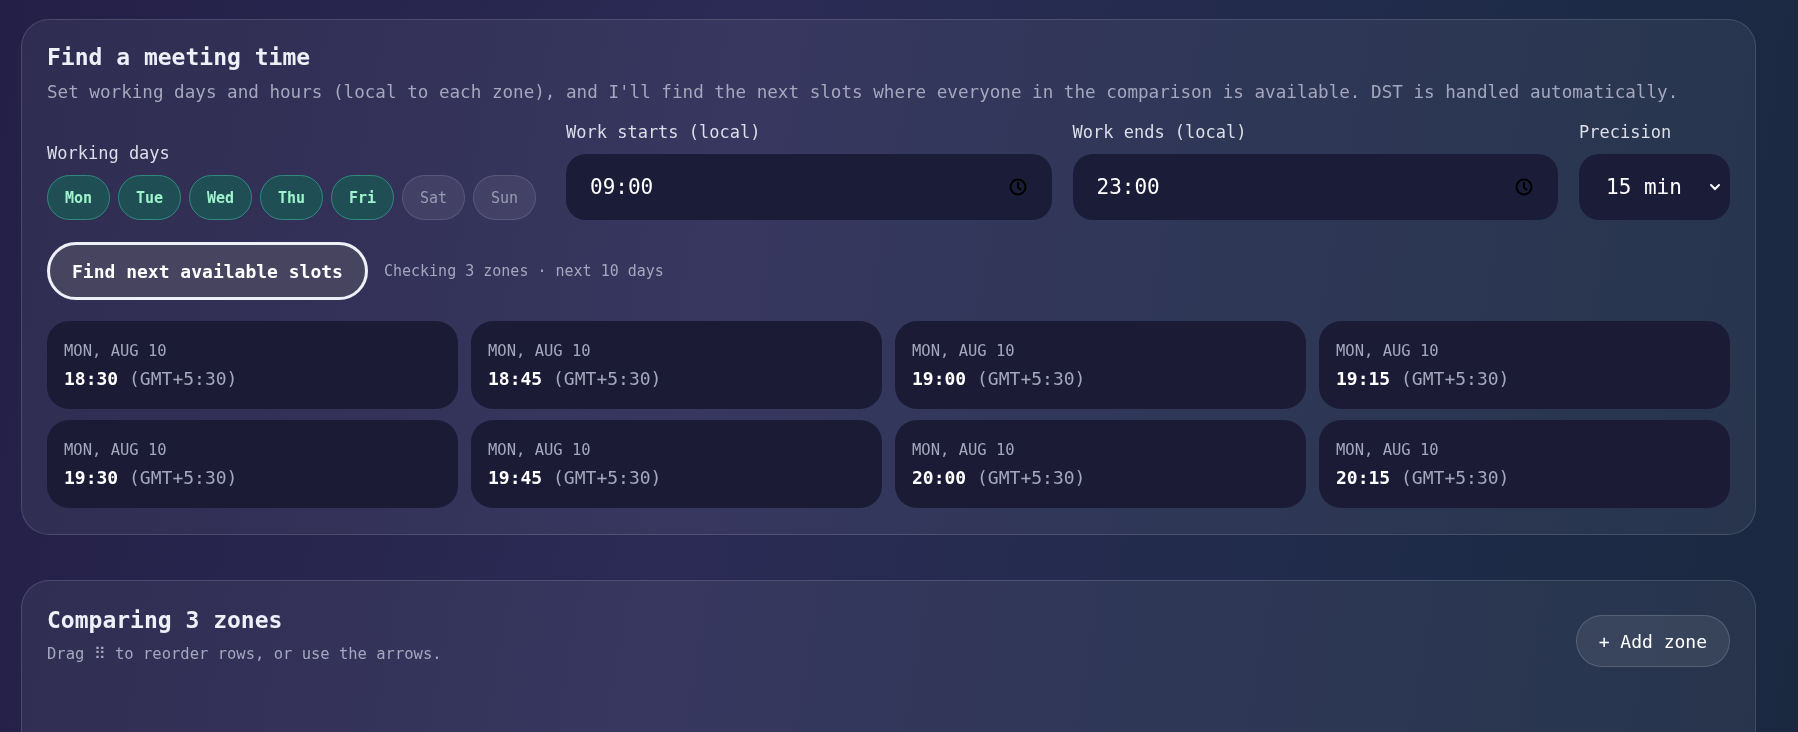 The image size is (1798, 732). Describe the element at coordinates (1315, 187) in the screenshot. I see `time-field: 23:00` at that location.